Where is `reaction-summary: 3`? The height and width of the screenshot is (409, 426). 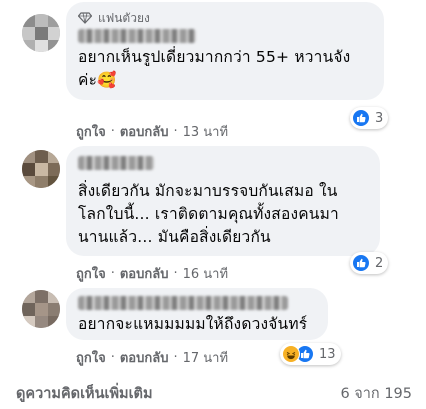
reaction-summary: 3 is located at coordinates (369, 118).